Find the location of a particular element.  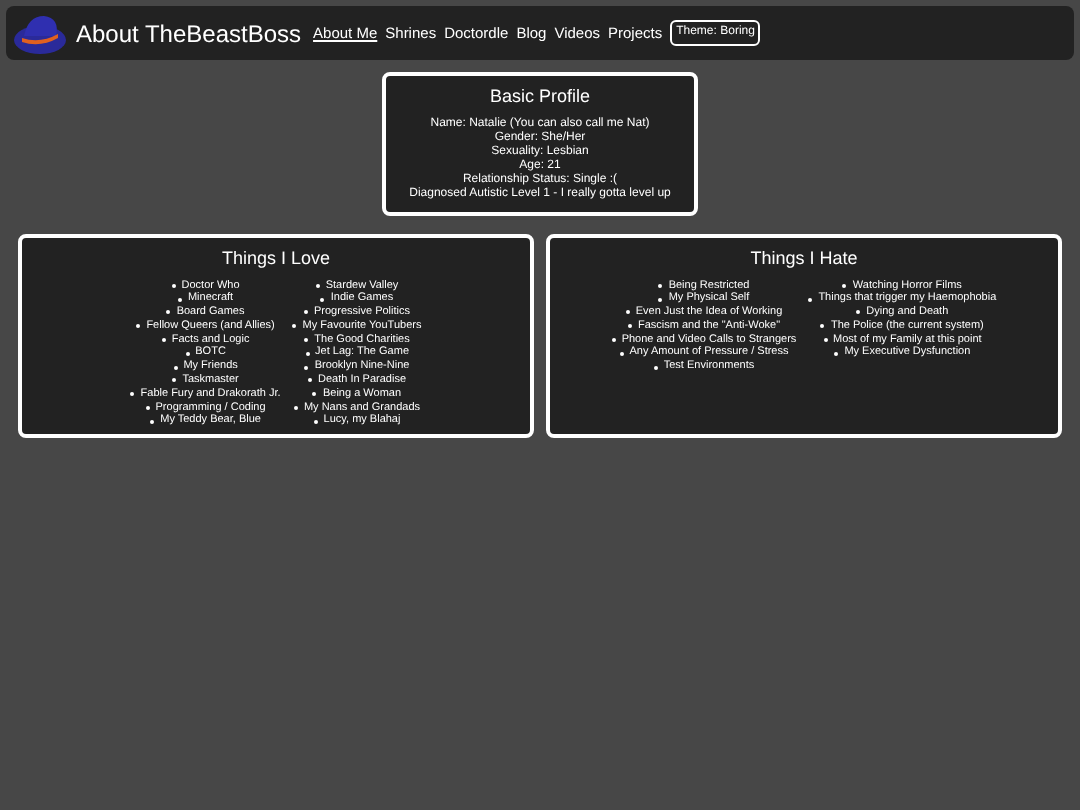

hat-logo-icon is located at coordinates (40, 33).